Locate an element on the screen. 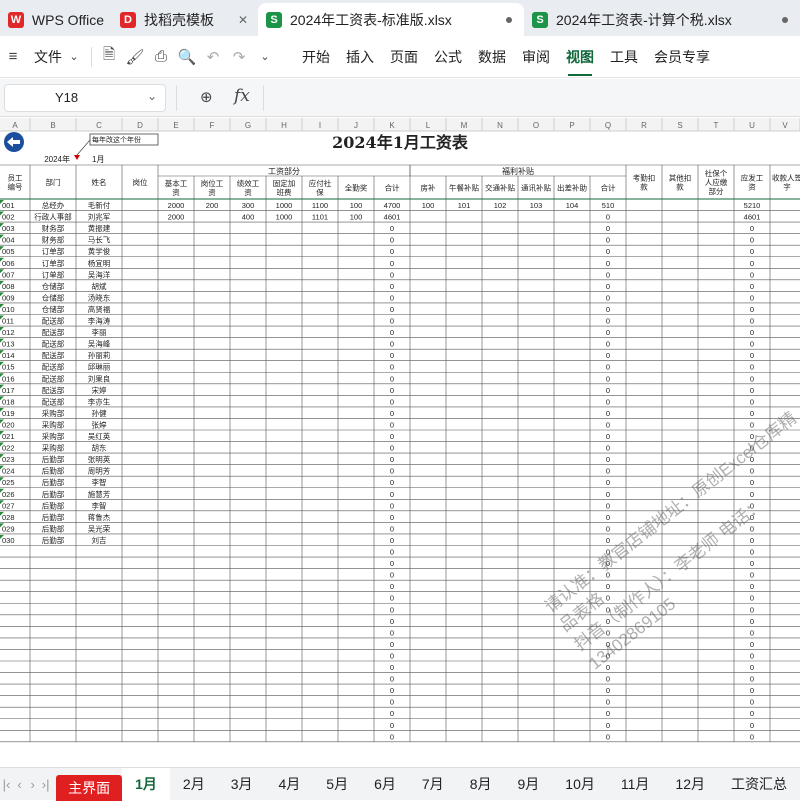 This screenshot has width=800, height=801. function-icon: fx is located at coordinates (242, 96).